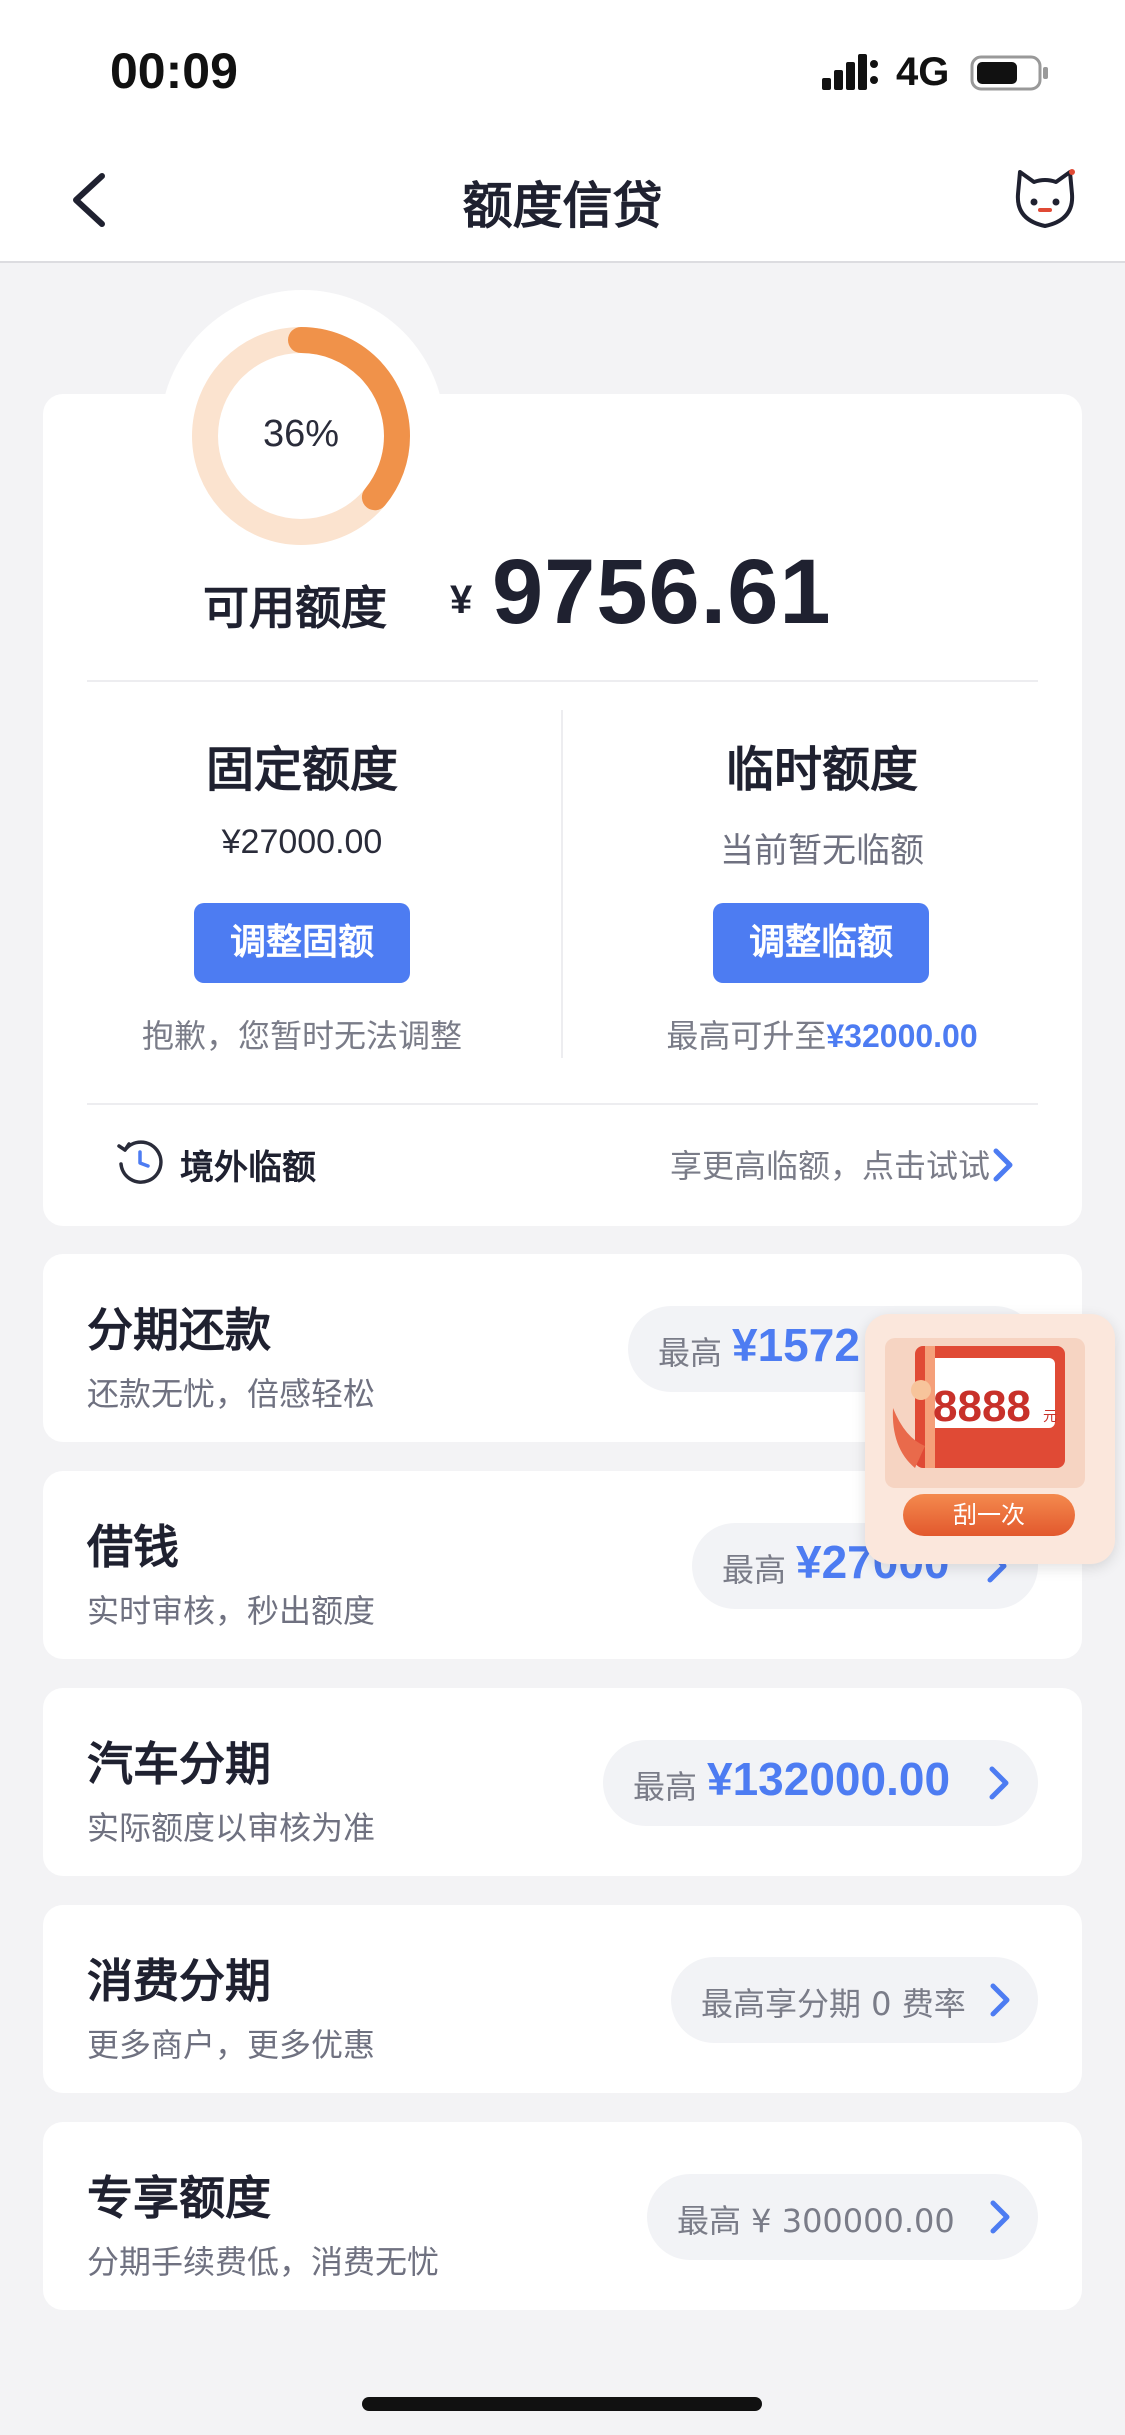  Describe the element at coordinates (133, 1547) in the screenshot. I see `product-title: 借钱` at that location.